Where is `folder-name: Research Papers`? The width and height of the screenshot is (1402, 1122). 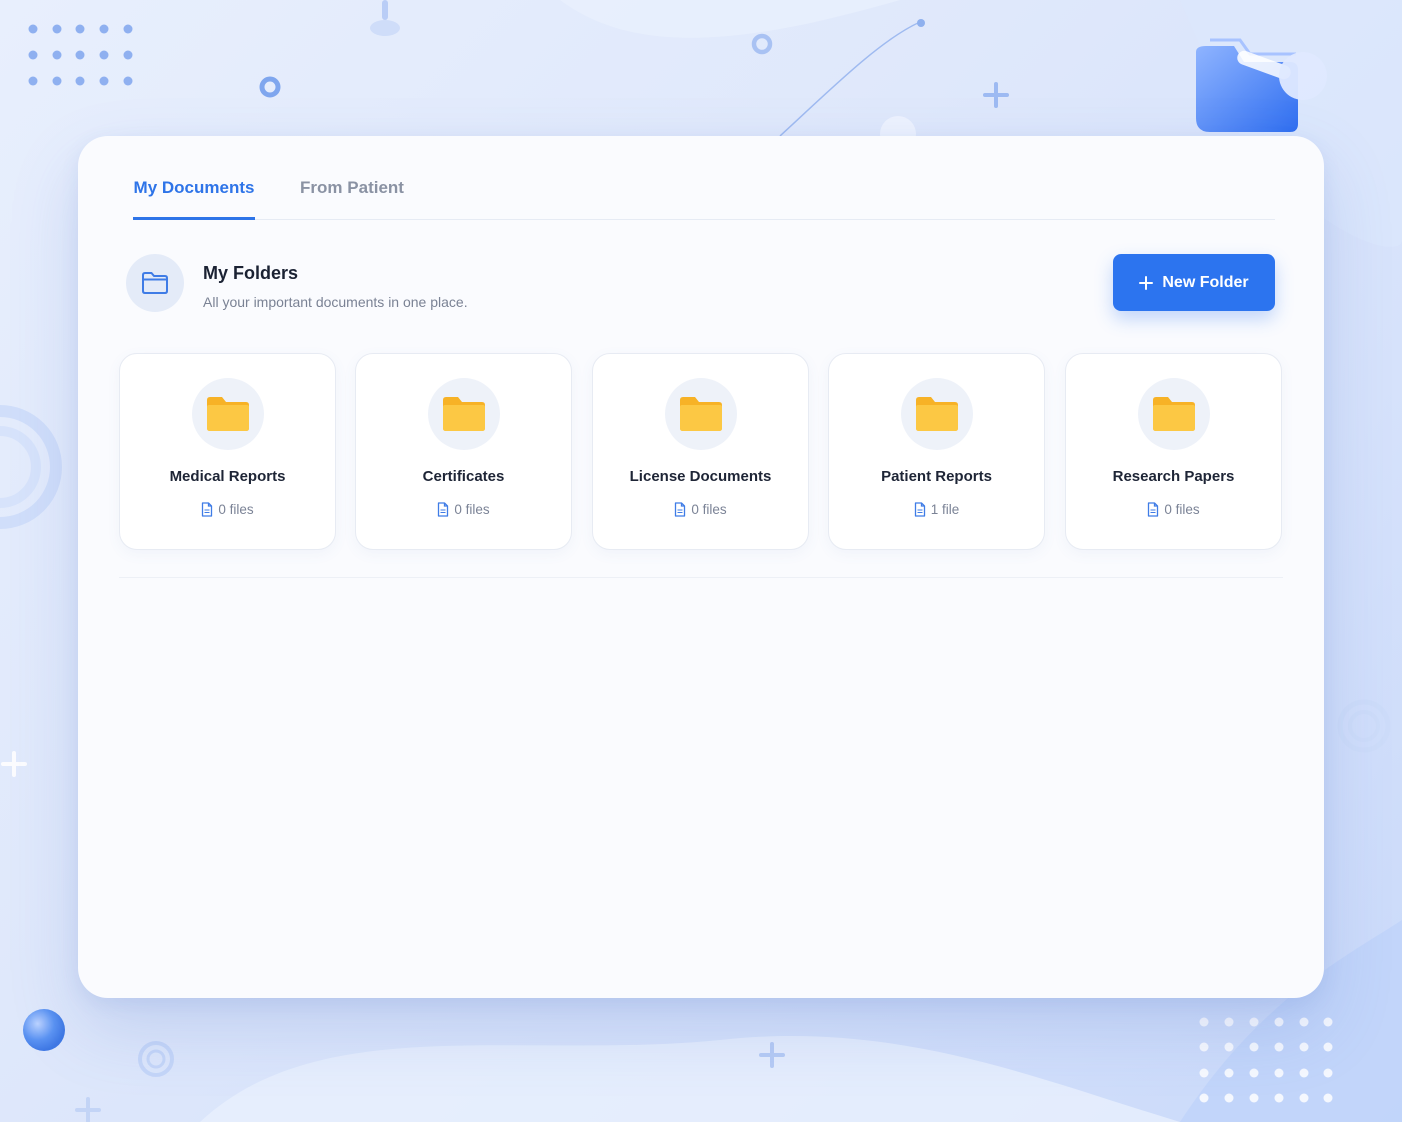 folder-name: Research Papers is located at coordinates (1173, 476).